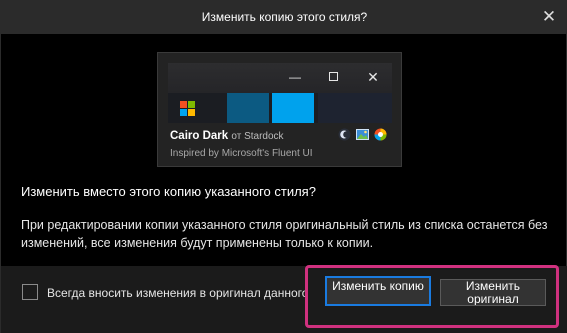 The image size is (567, 333). Describe the element at coordinates (362, 134) in the screenshot. I see `image-icon` at that location.